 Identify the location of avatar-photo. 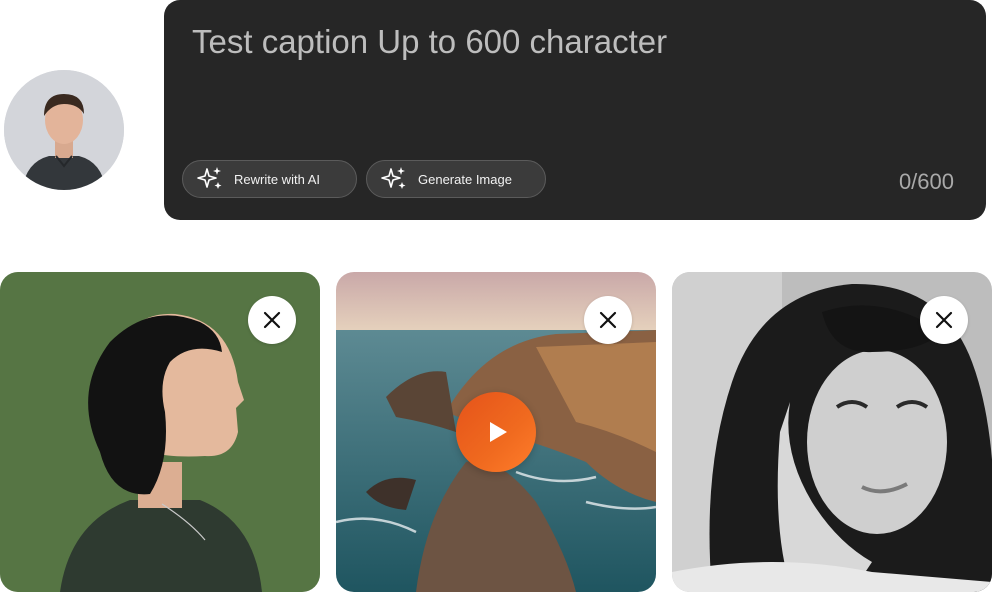
(64, 130).